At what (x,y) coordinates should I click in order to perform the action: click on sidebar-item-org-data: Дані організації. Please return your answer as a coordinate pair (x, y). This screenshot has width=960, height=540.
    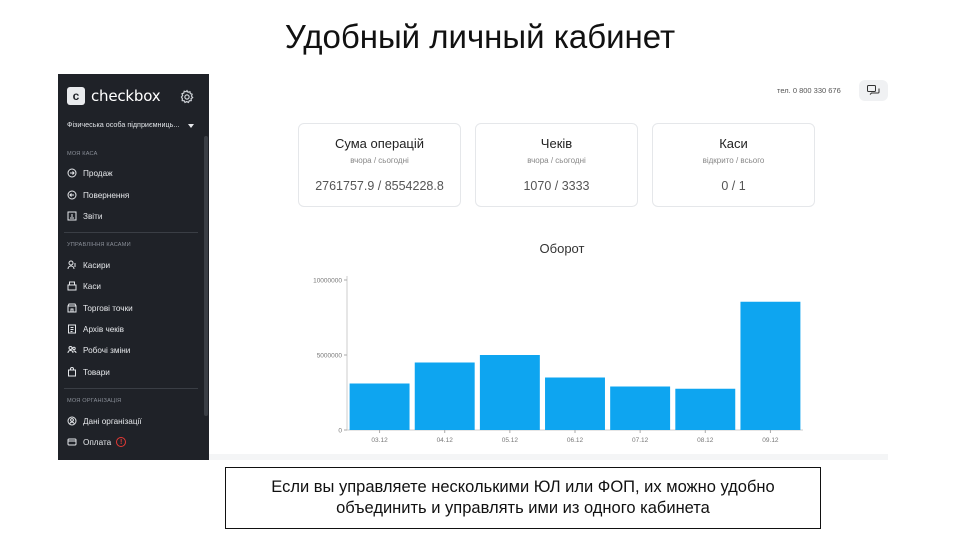
    Looking at the image, I should click on (104, 421).